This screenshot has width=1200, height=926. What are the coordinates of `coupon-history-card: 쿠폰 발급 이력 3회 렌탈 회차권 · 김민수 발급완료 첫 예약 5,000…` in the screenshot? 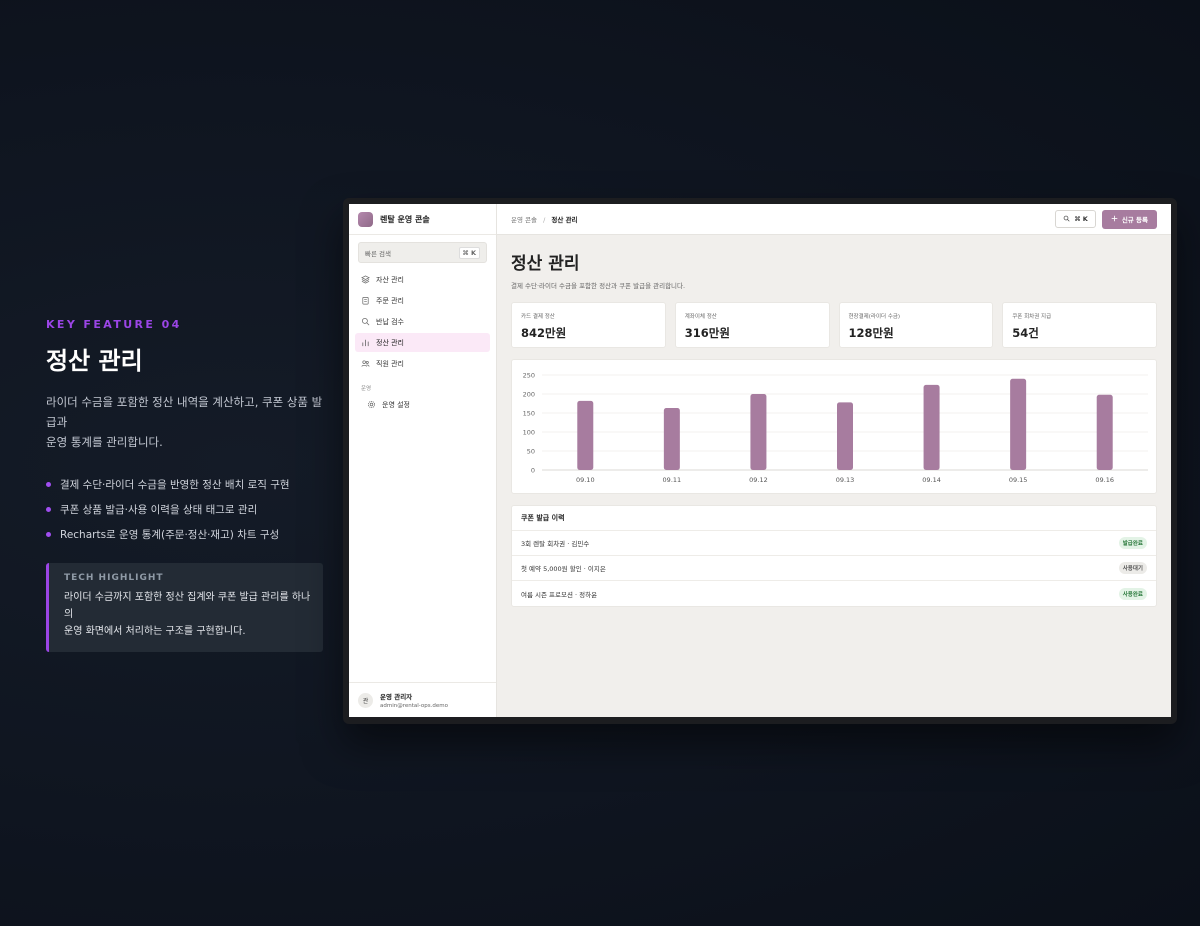 It's located at (834, 556).